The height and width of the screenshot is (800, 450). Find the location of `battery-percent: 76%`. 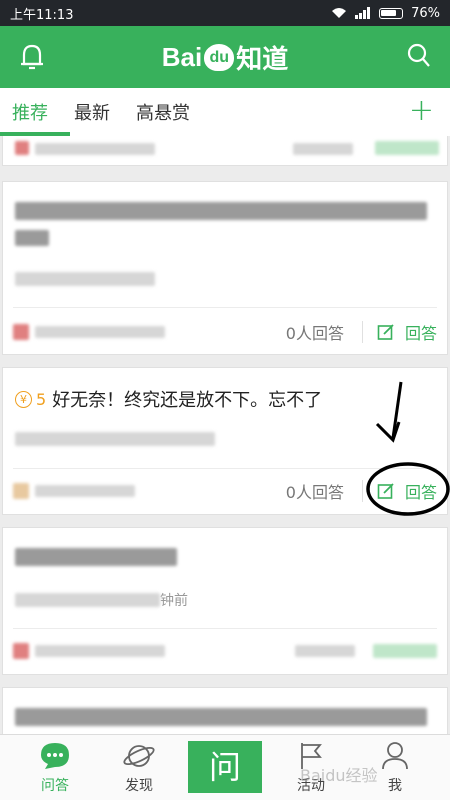

battery-percent: 76% is located at coordinates (425, 13).